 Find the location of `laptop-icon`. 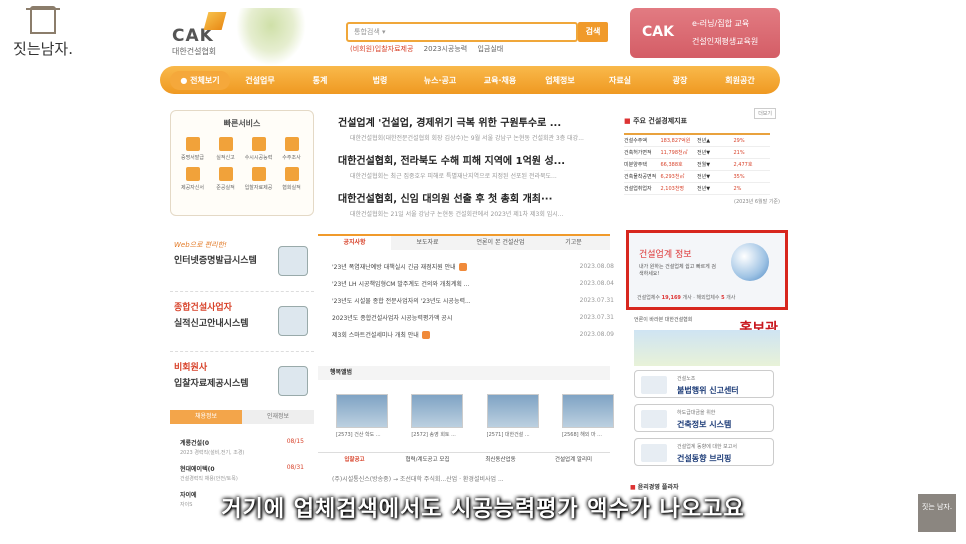

laptop-icon is located at coordinates (293, 381).